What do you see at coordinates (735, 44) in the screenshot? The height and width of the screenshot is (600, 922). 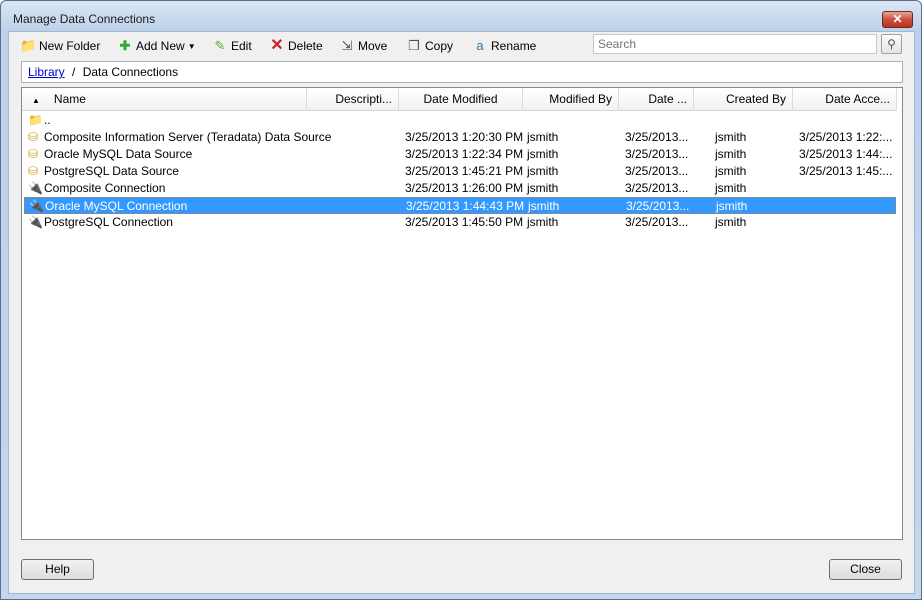 I see `search-input` at bounding box center [735, 44].